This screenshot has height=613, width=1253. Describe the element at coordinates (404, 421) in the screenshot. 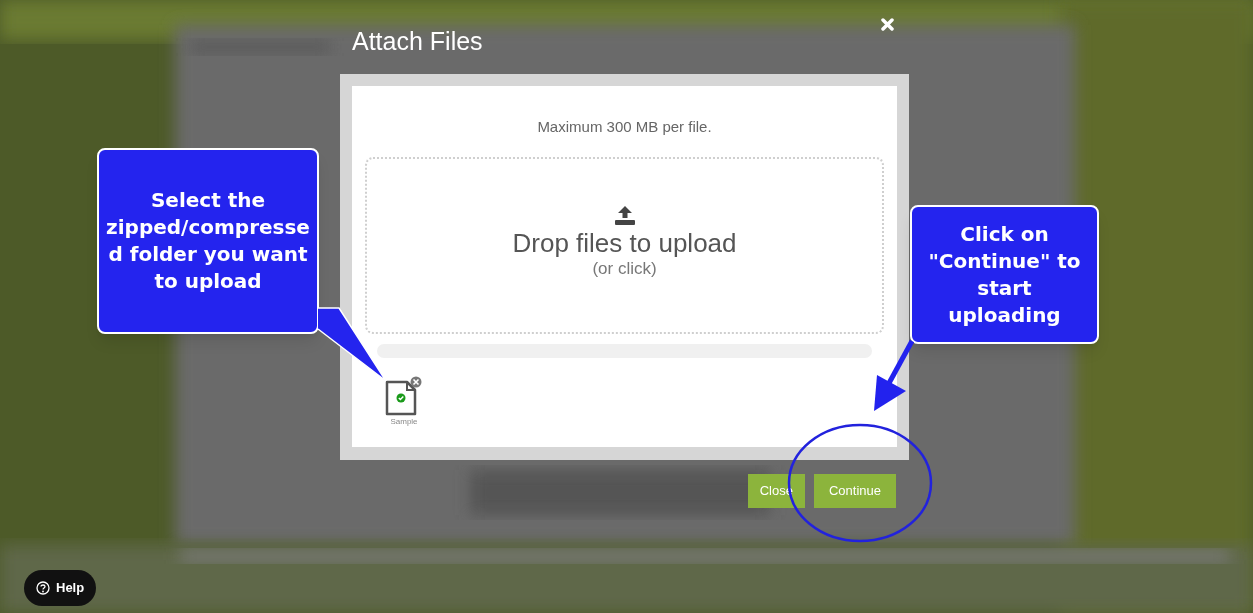

I see `file-name: Sample` at that location.